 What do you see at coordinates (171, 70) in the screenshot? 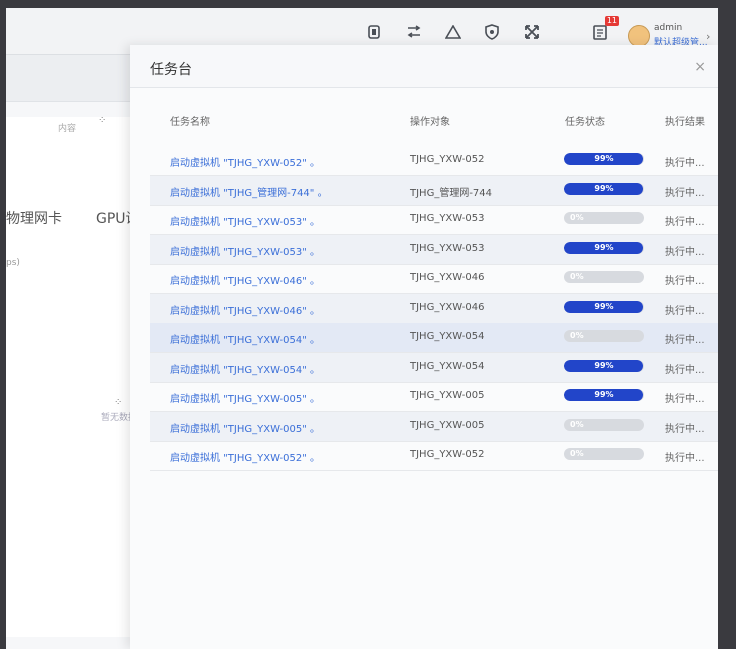
I see `panel-title: 任务台` at bounding box center [171, 70].